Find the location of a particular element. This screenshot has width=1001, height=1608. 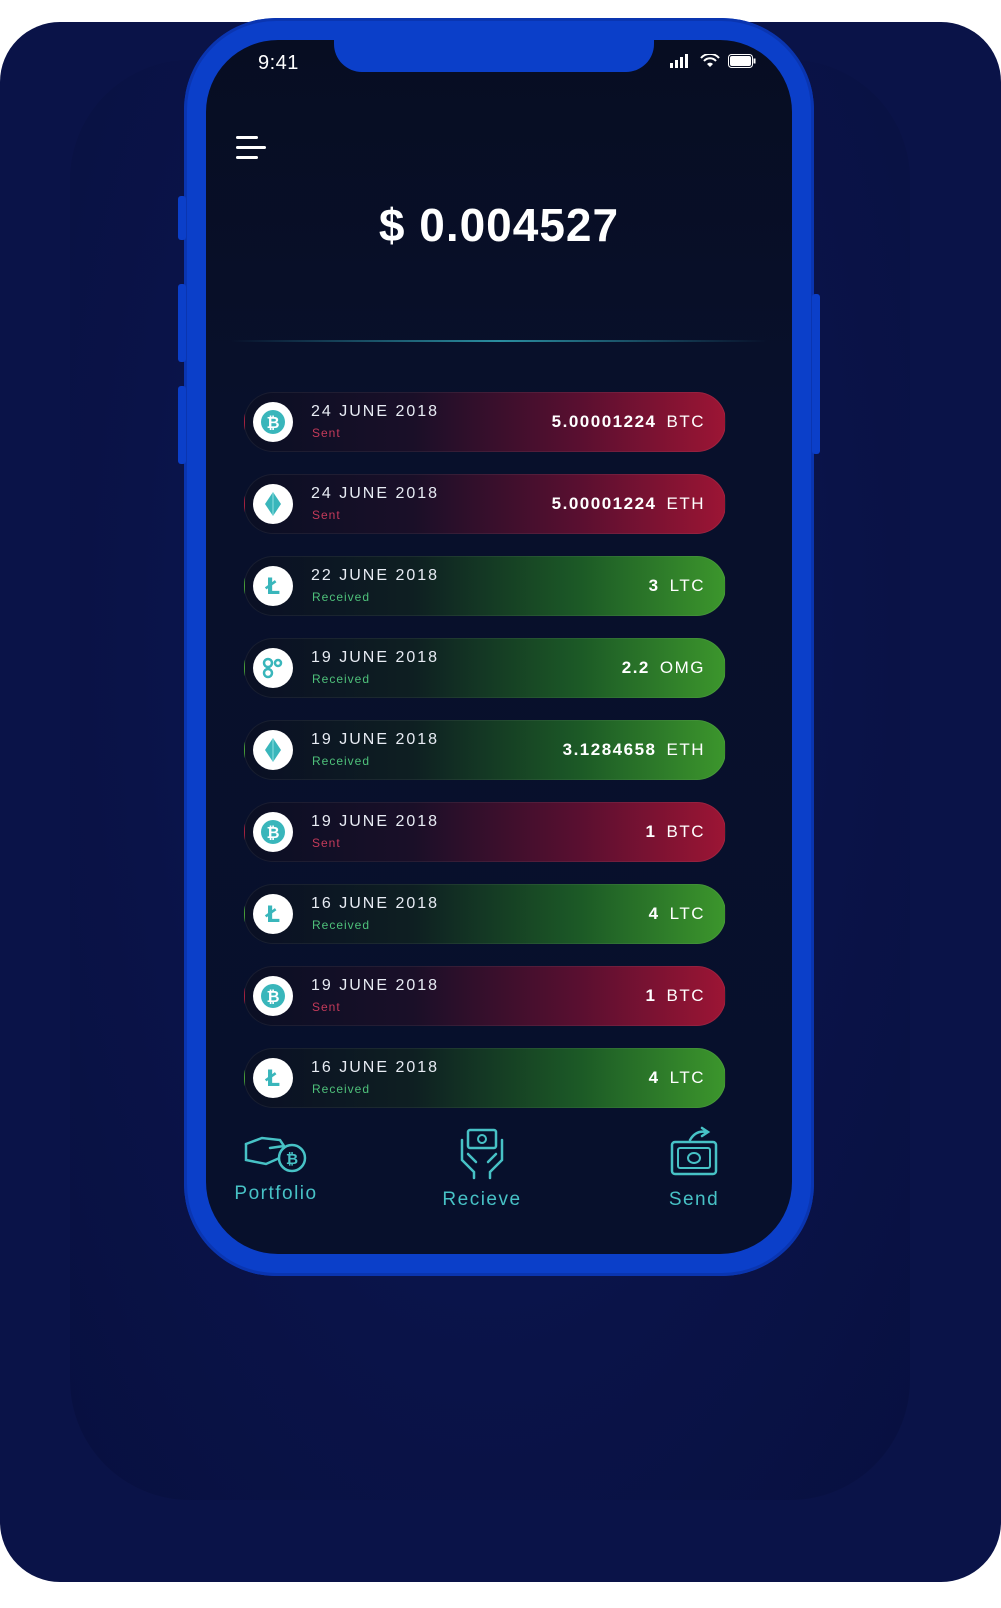

notch is located at coordinates (494, 56).